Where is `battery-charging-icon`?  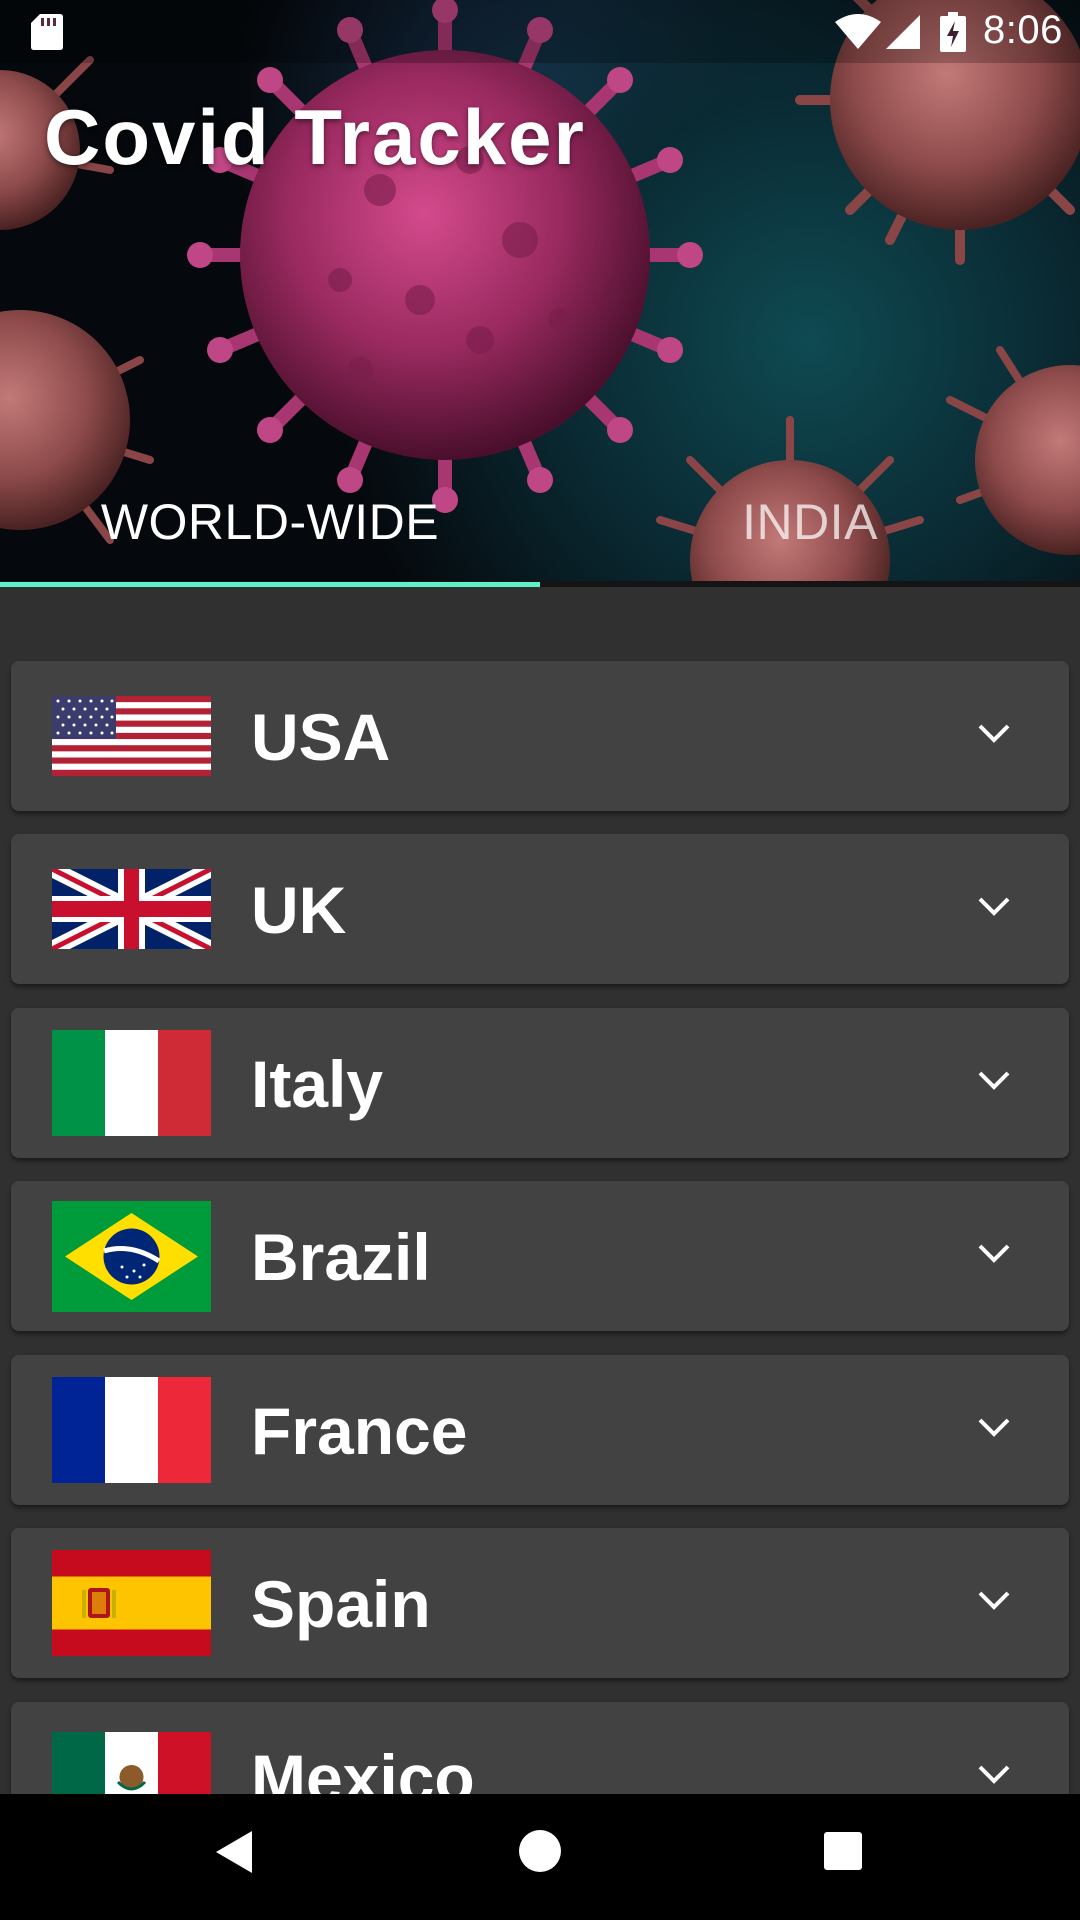 battery-charging-icon is located at coordinates (953, 32).